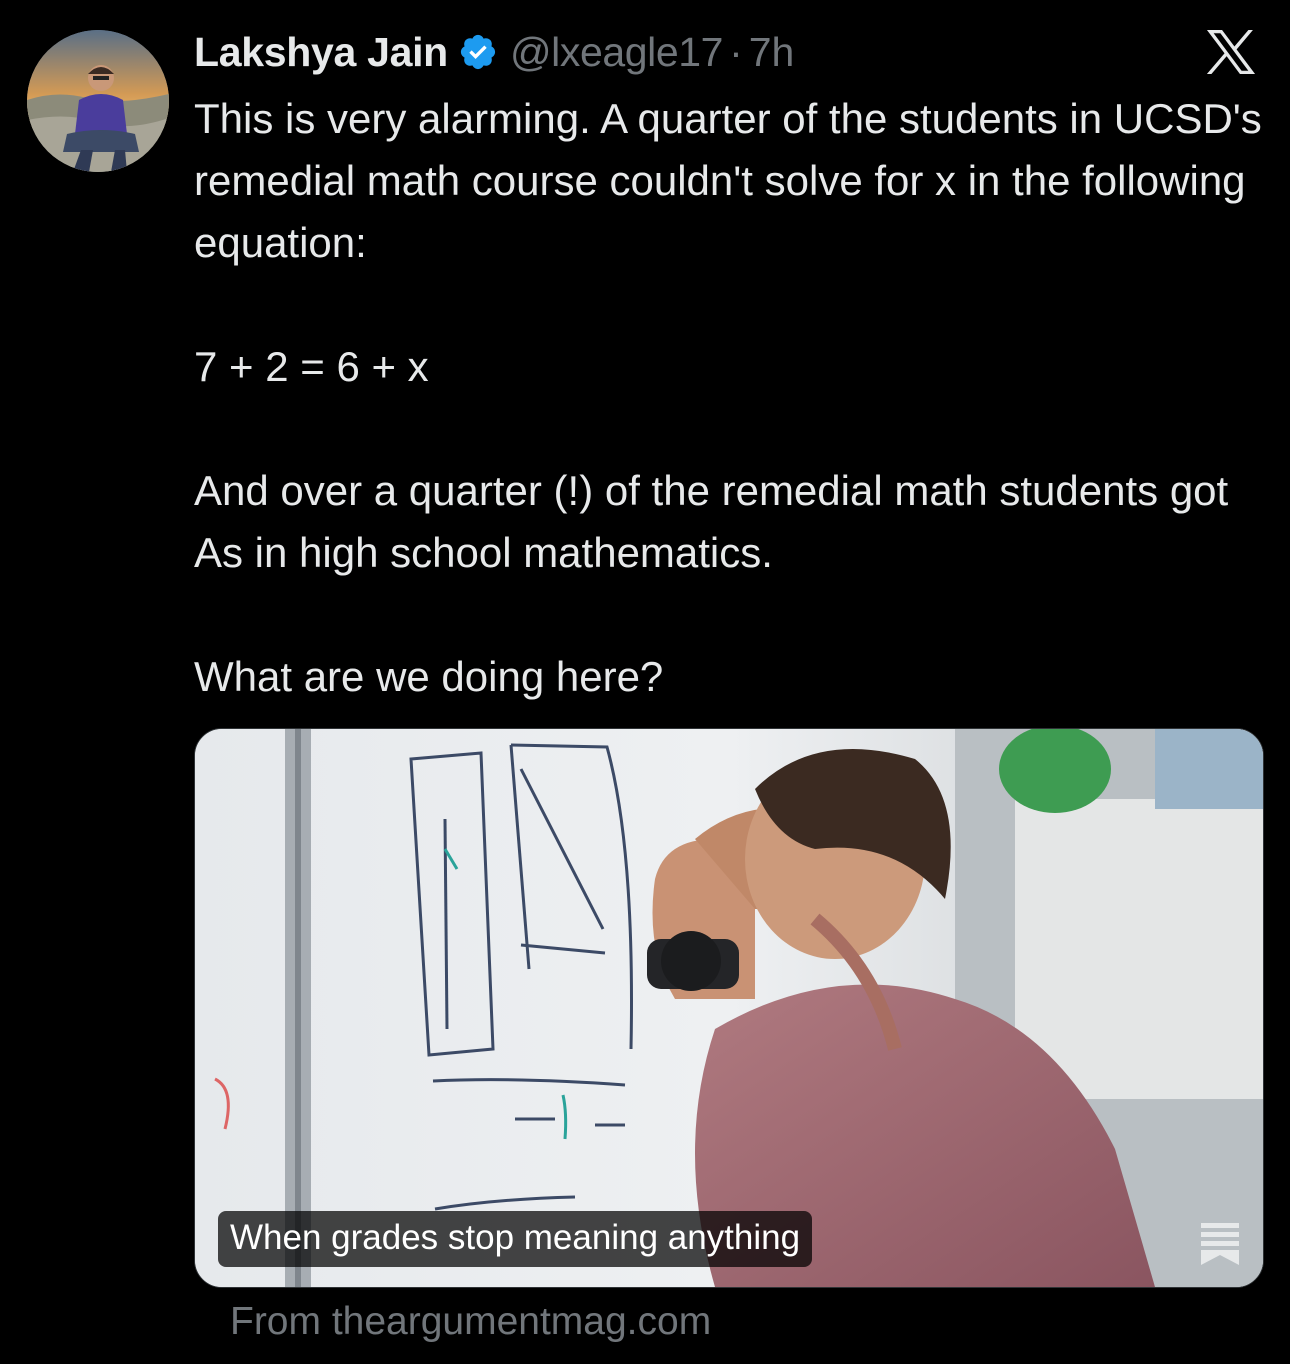  I want to click on verified-badge-icon, so click(478, 52).